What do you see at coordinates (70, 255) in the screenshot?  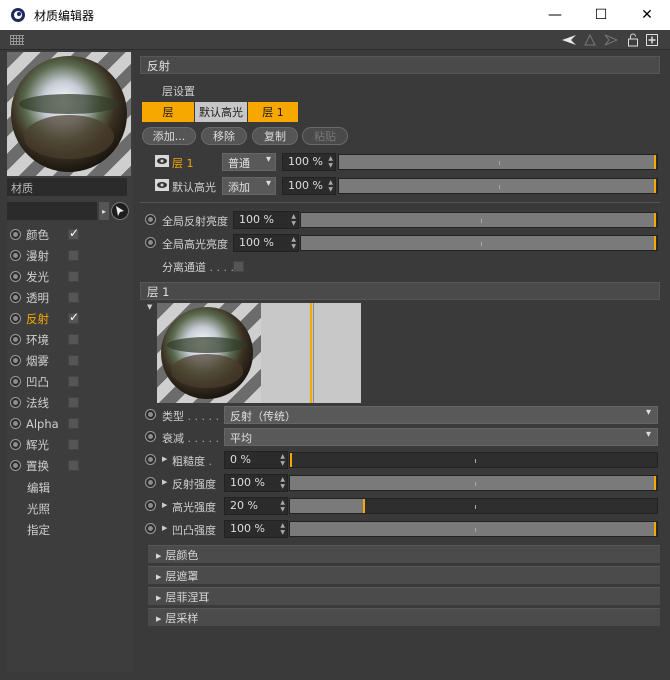 I see `channel-item: 漫射` at bounding box center [70, 255].